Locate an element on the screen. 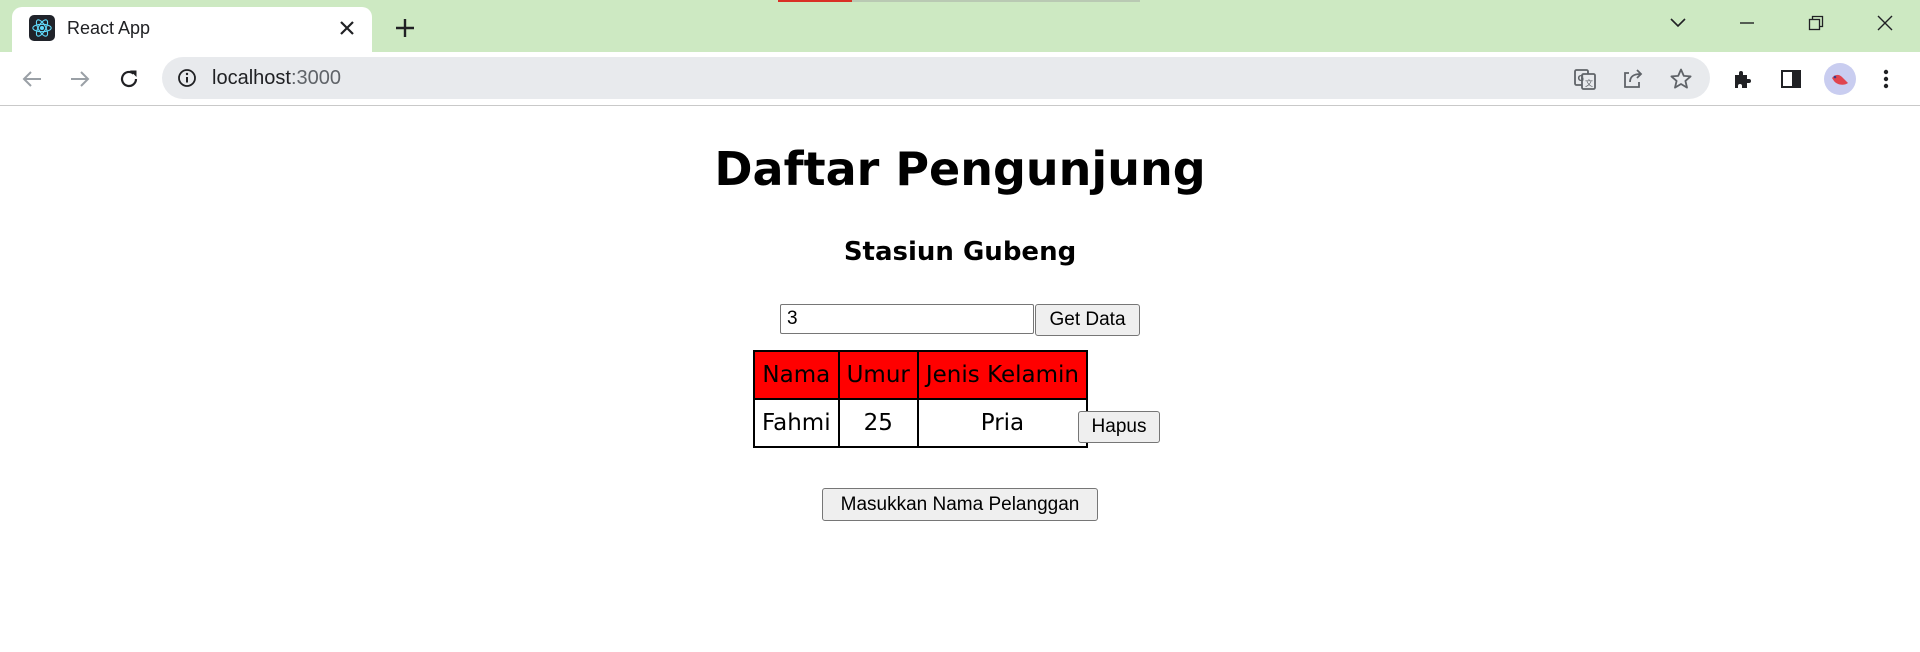 The width and height of the screenshot is (1920, 652). tab-search-icon is located at coordinates (1678, 23).